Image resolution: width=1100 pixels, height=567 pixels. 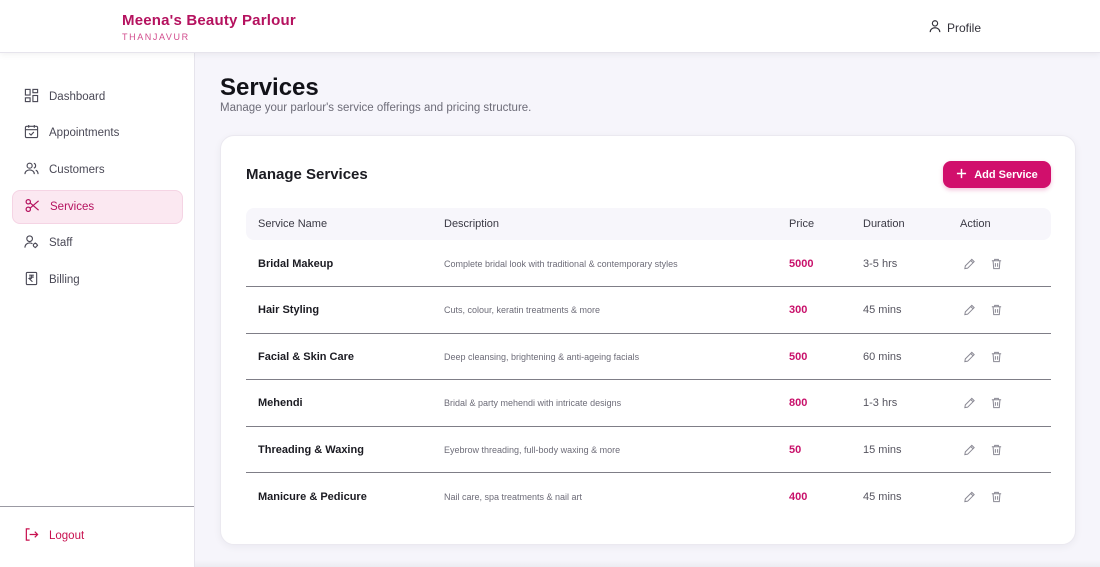 What do you see at coordinates (513, 497) in the screenshot?
I see `service-description: Nail care, spa treatments & nail art` at bounding box center [513, 497].